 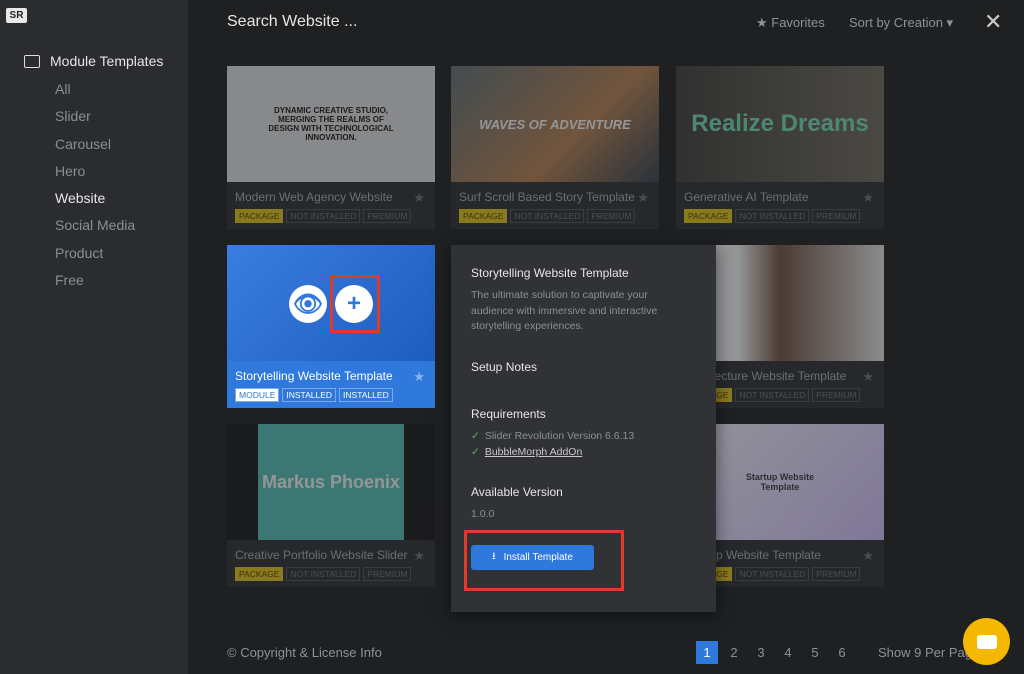 What do you see at coordinates (95, 175) in the screenshot?
I see `nav-hero: Hero` at bounding box center [95, 175].